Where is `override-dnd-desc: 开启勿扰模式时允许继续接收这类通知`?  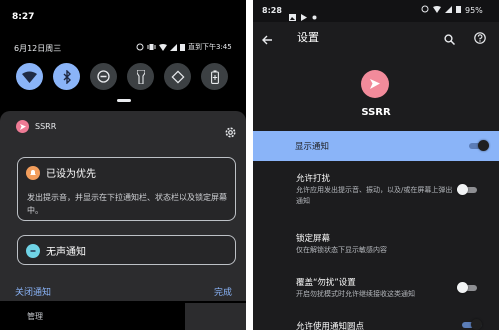
override-dnd-desc: 开启勿扰模式时允许继续接收这类通知 is located at coordinates (355, 294).